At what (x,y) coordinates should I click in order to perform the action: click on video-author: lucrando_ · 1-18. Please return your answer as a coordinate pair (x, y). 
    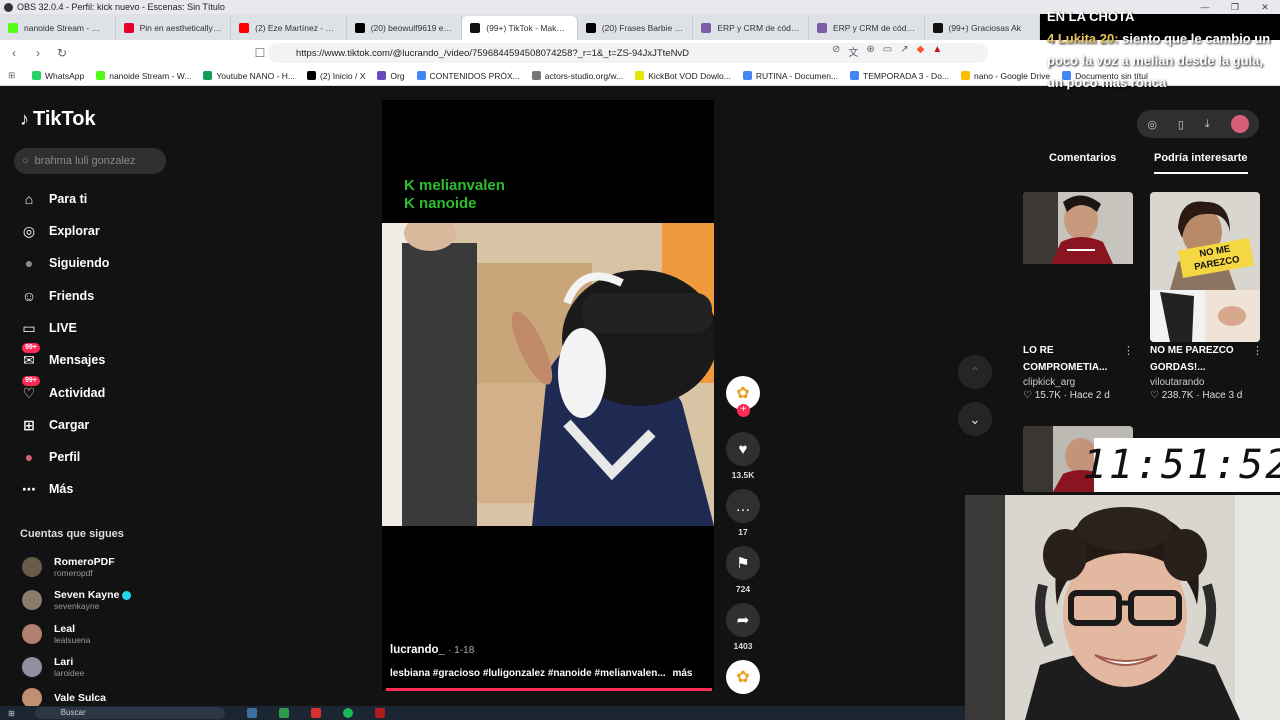
    Looking at the image, I should click on (432, 650).